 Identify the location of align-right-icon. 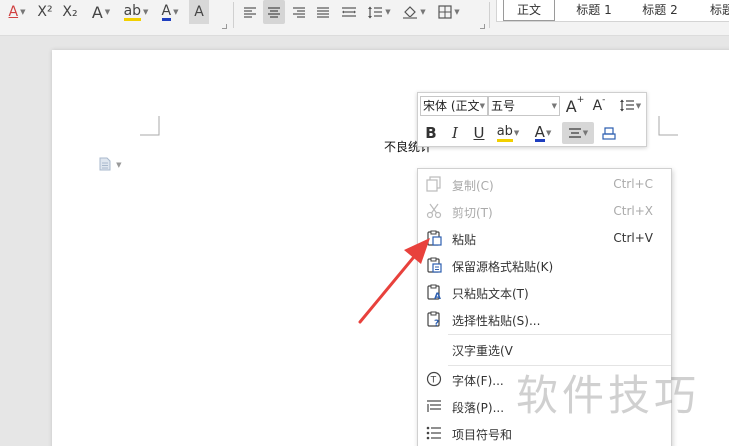
(299, 12).